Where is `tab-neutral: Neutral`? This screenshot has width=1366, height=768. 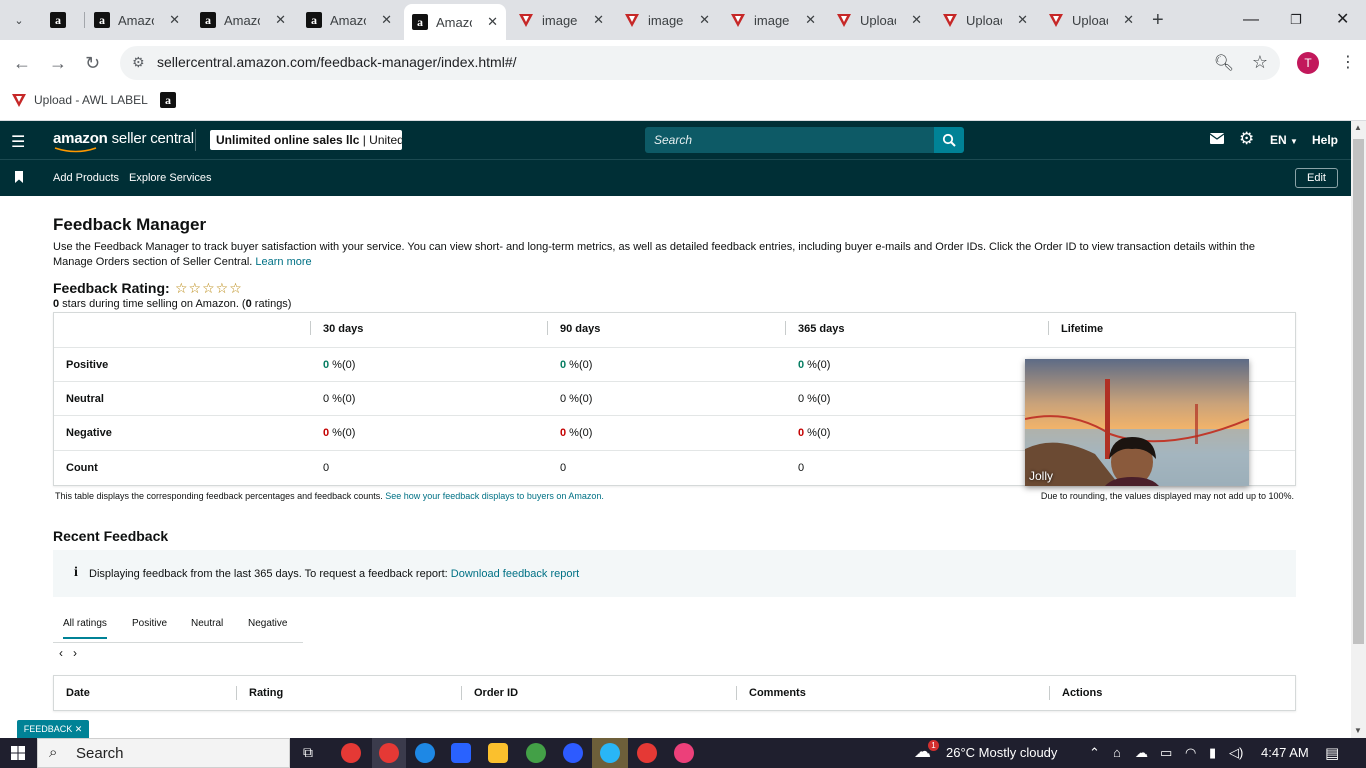
tab-neutral: Neutral is located at coordinates (207, 623).